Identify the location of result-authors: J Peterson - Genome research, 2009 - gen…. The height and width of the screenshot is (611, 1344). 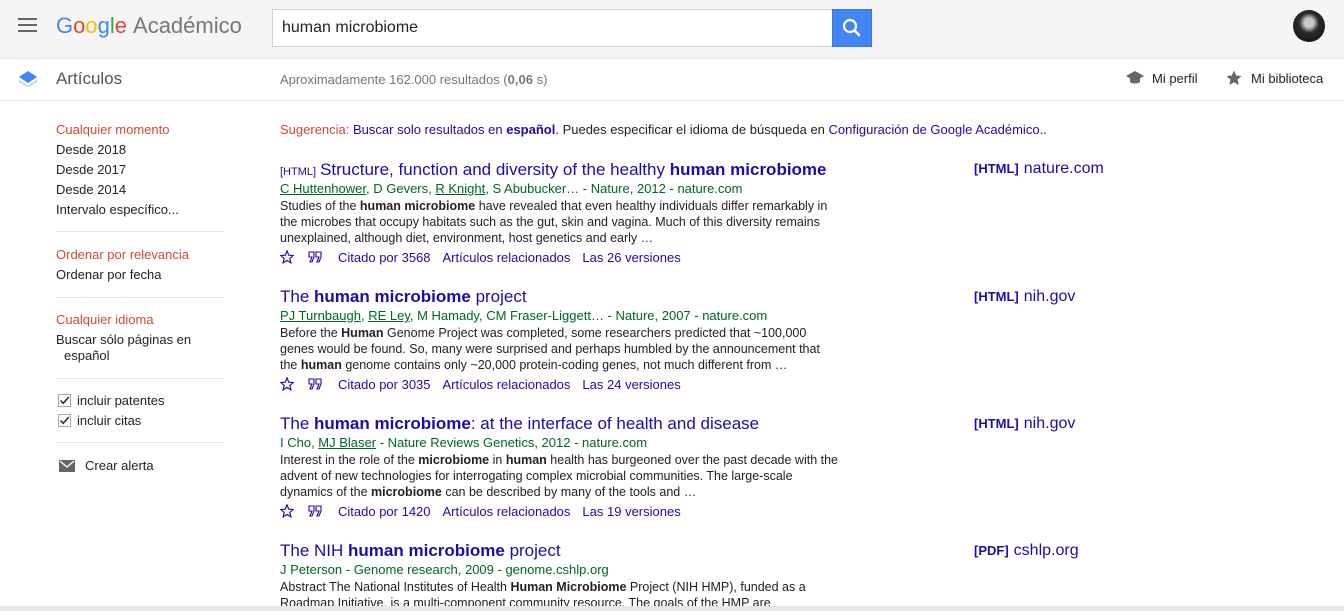
(444, 569).